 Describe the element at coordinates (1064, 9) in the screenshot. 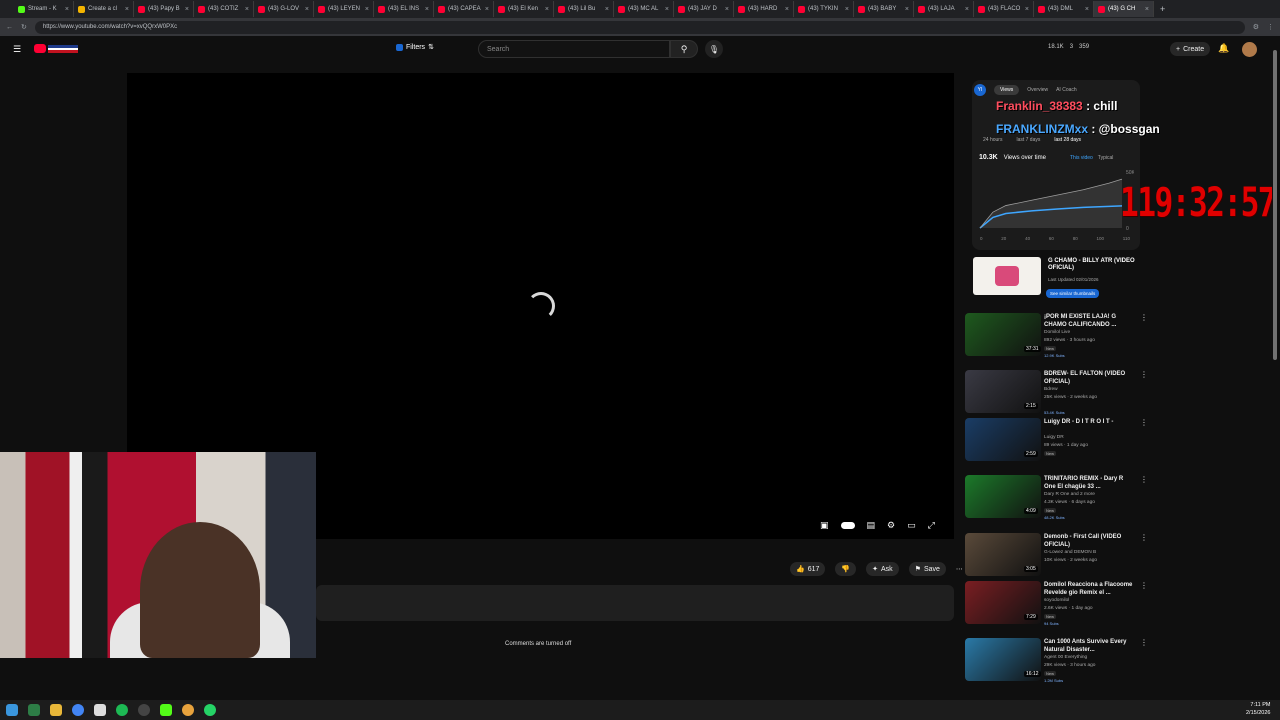

I see `browser-tab: (43) DML ×` at that location.